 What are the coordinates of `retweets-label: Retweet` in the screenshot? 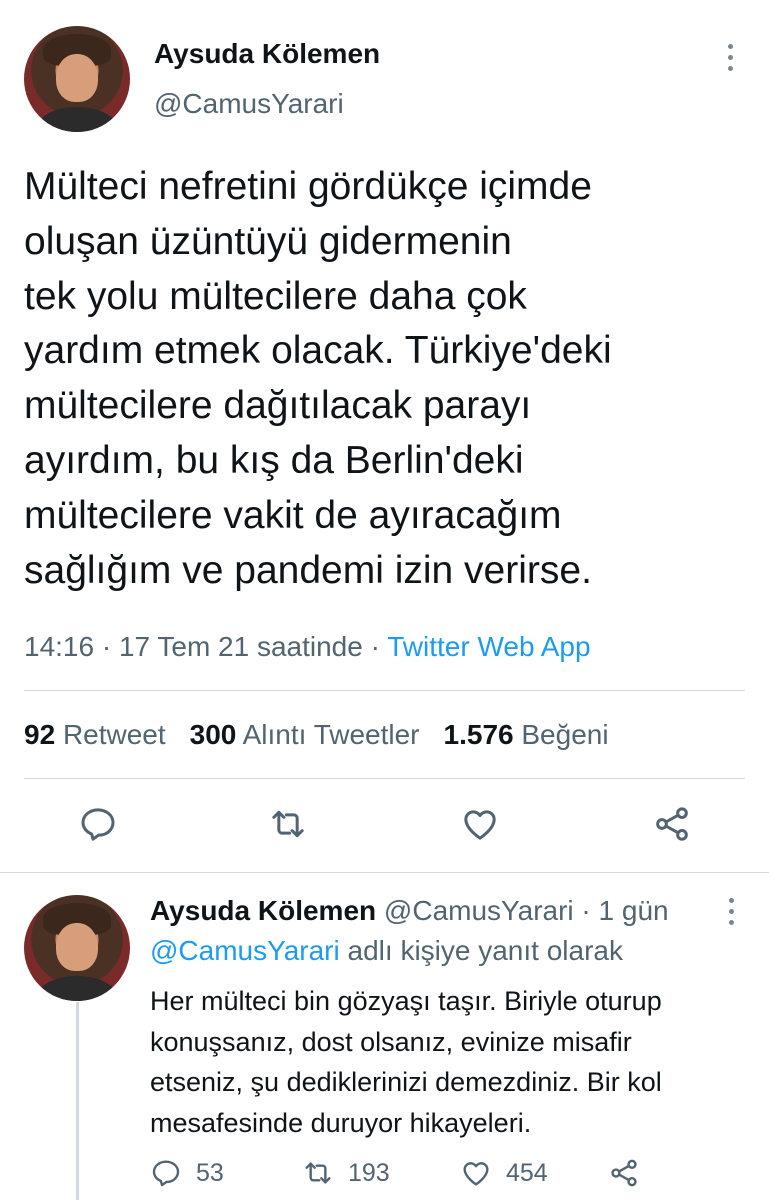 It's located at (114, 734).